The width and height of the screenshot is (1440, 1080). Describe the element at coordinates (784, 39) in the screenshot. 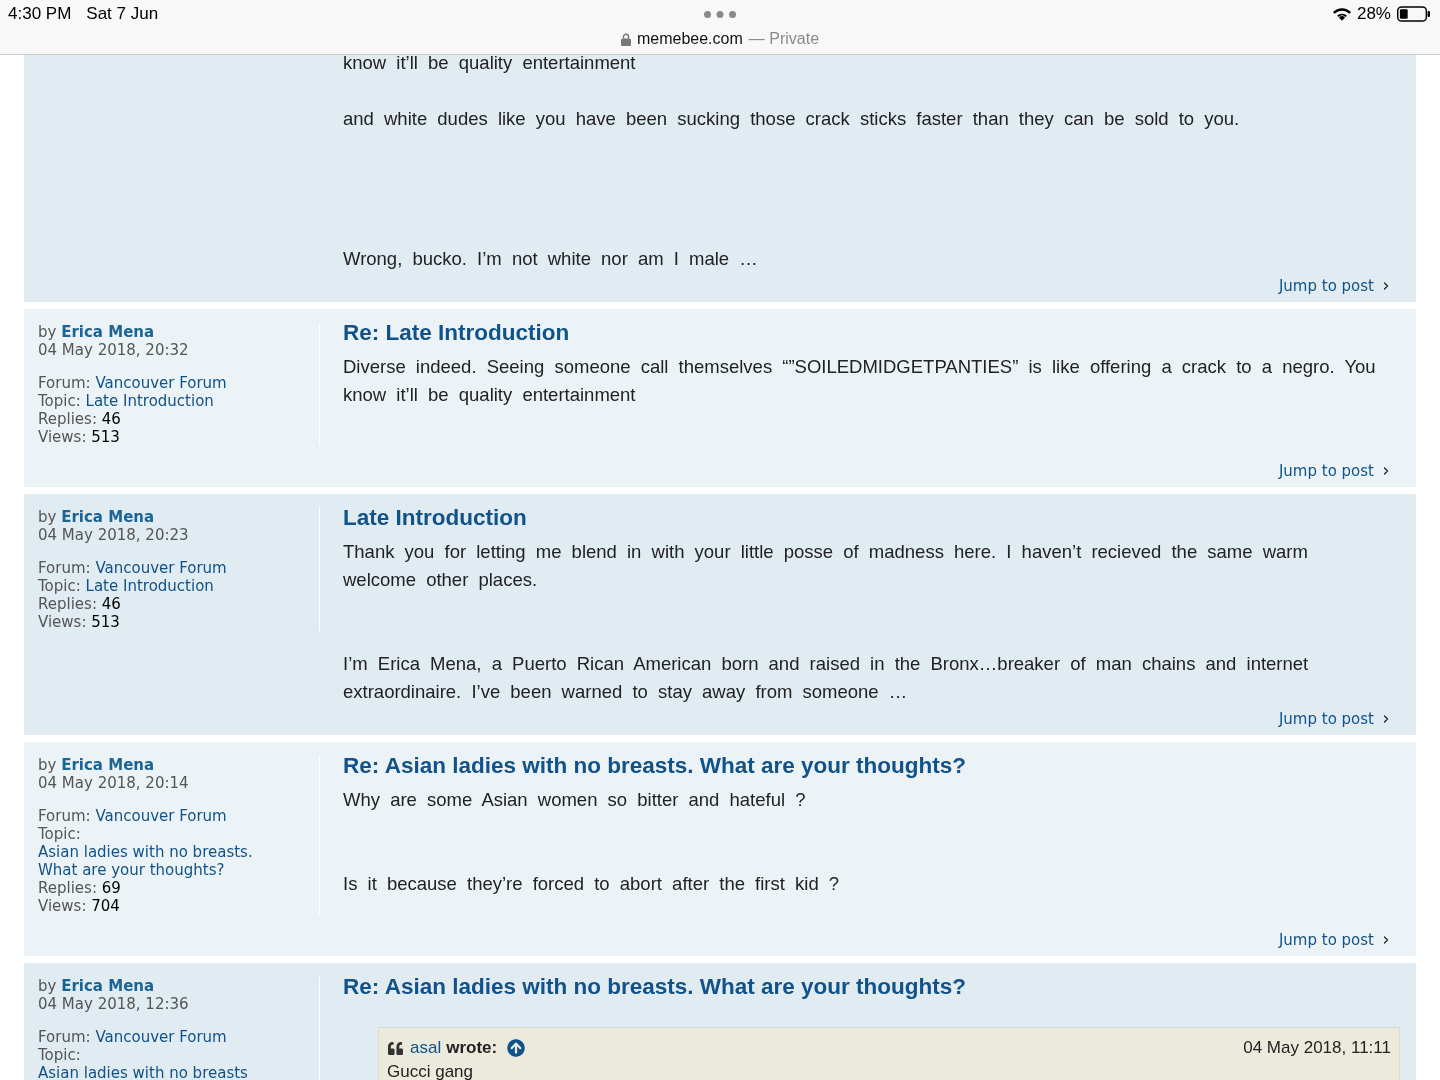

I see `browsing-mode: — Private` at that location.